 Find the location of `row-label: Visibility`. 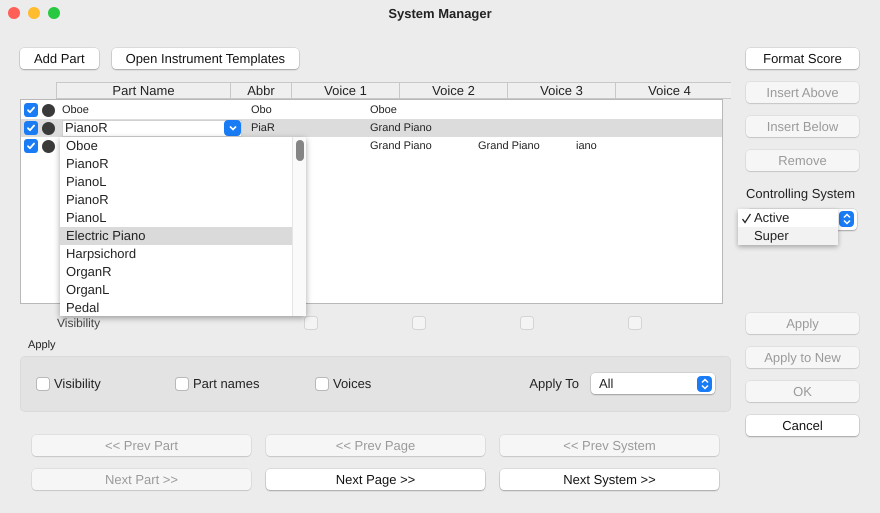

row-label: Visibility is located at coordinates (78, 323).